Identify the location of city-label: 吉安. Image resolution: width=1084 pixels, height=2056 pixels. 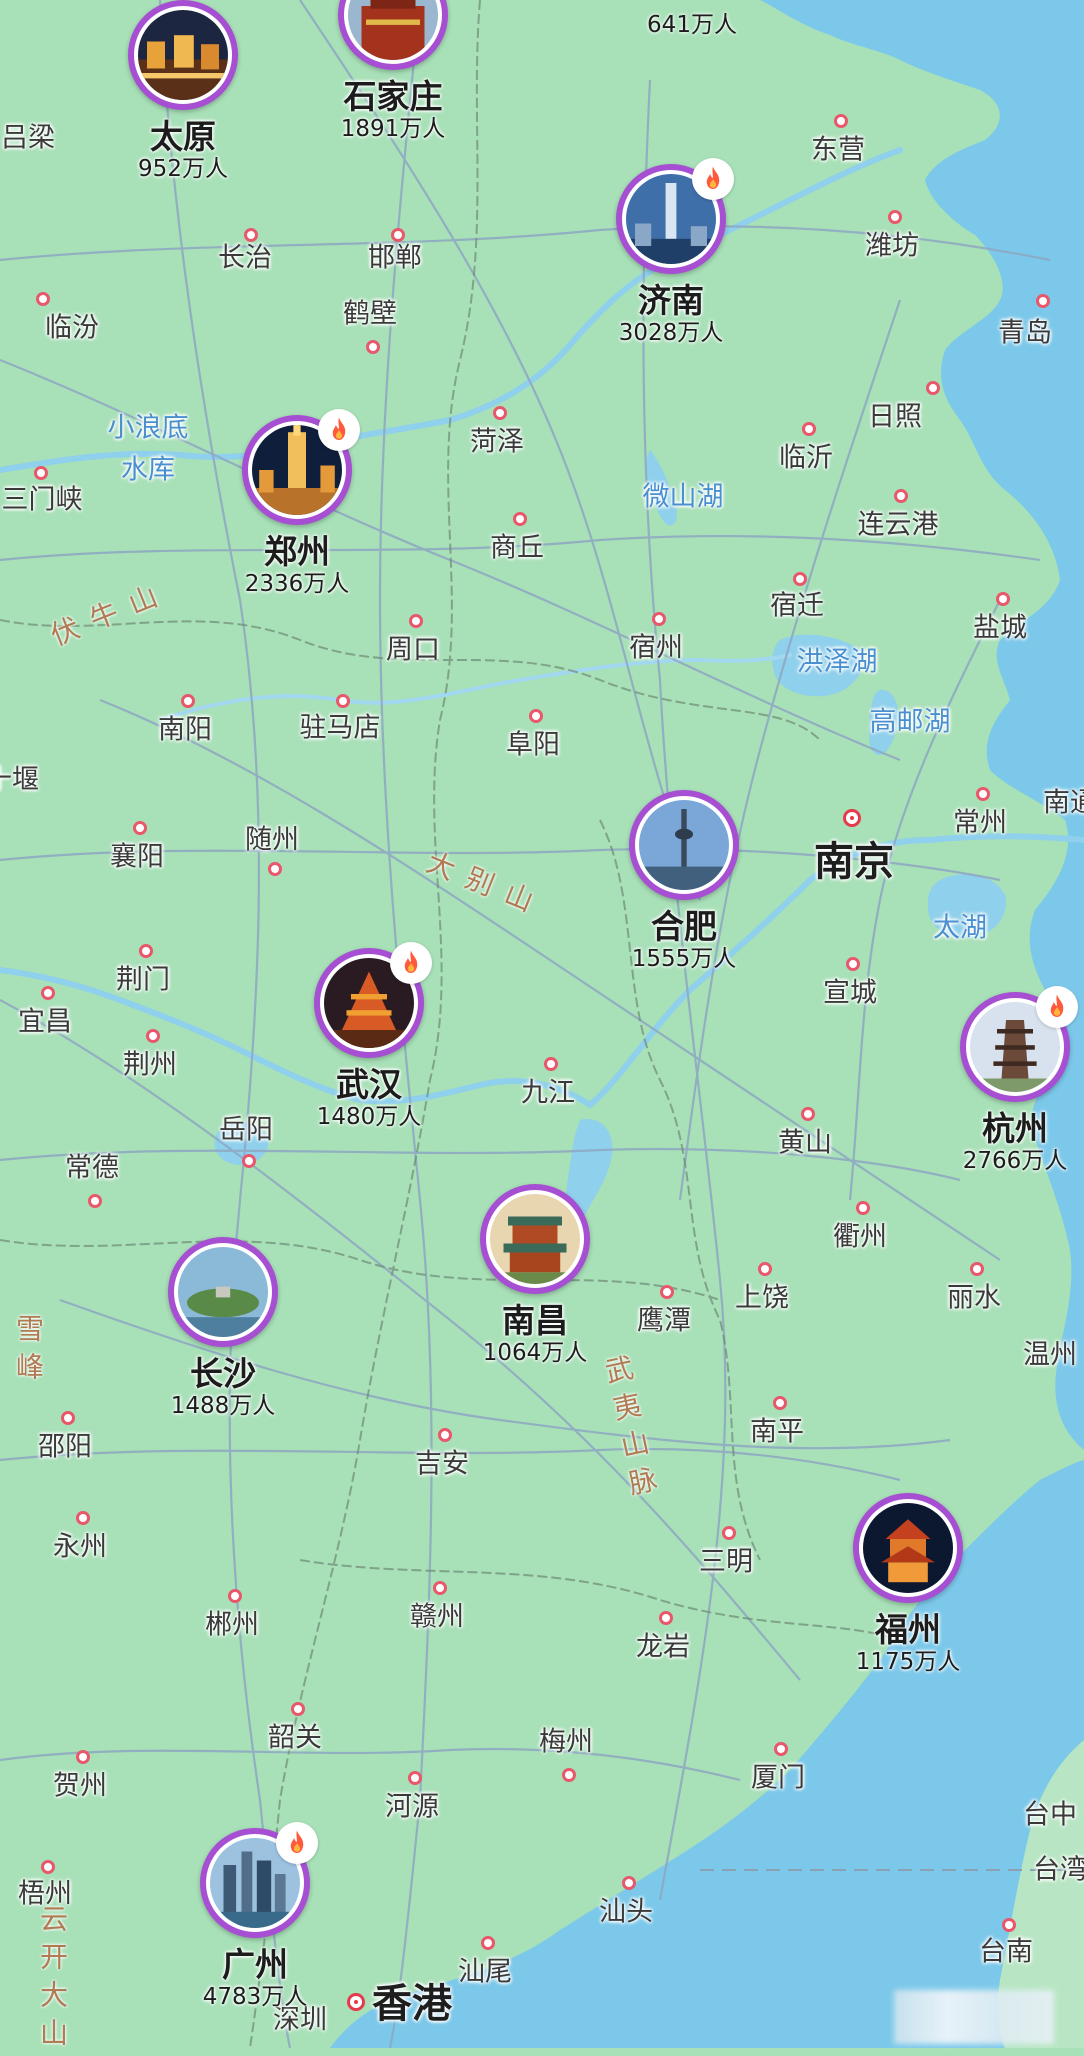
(442, 1464).